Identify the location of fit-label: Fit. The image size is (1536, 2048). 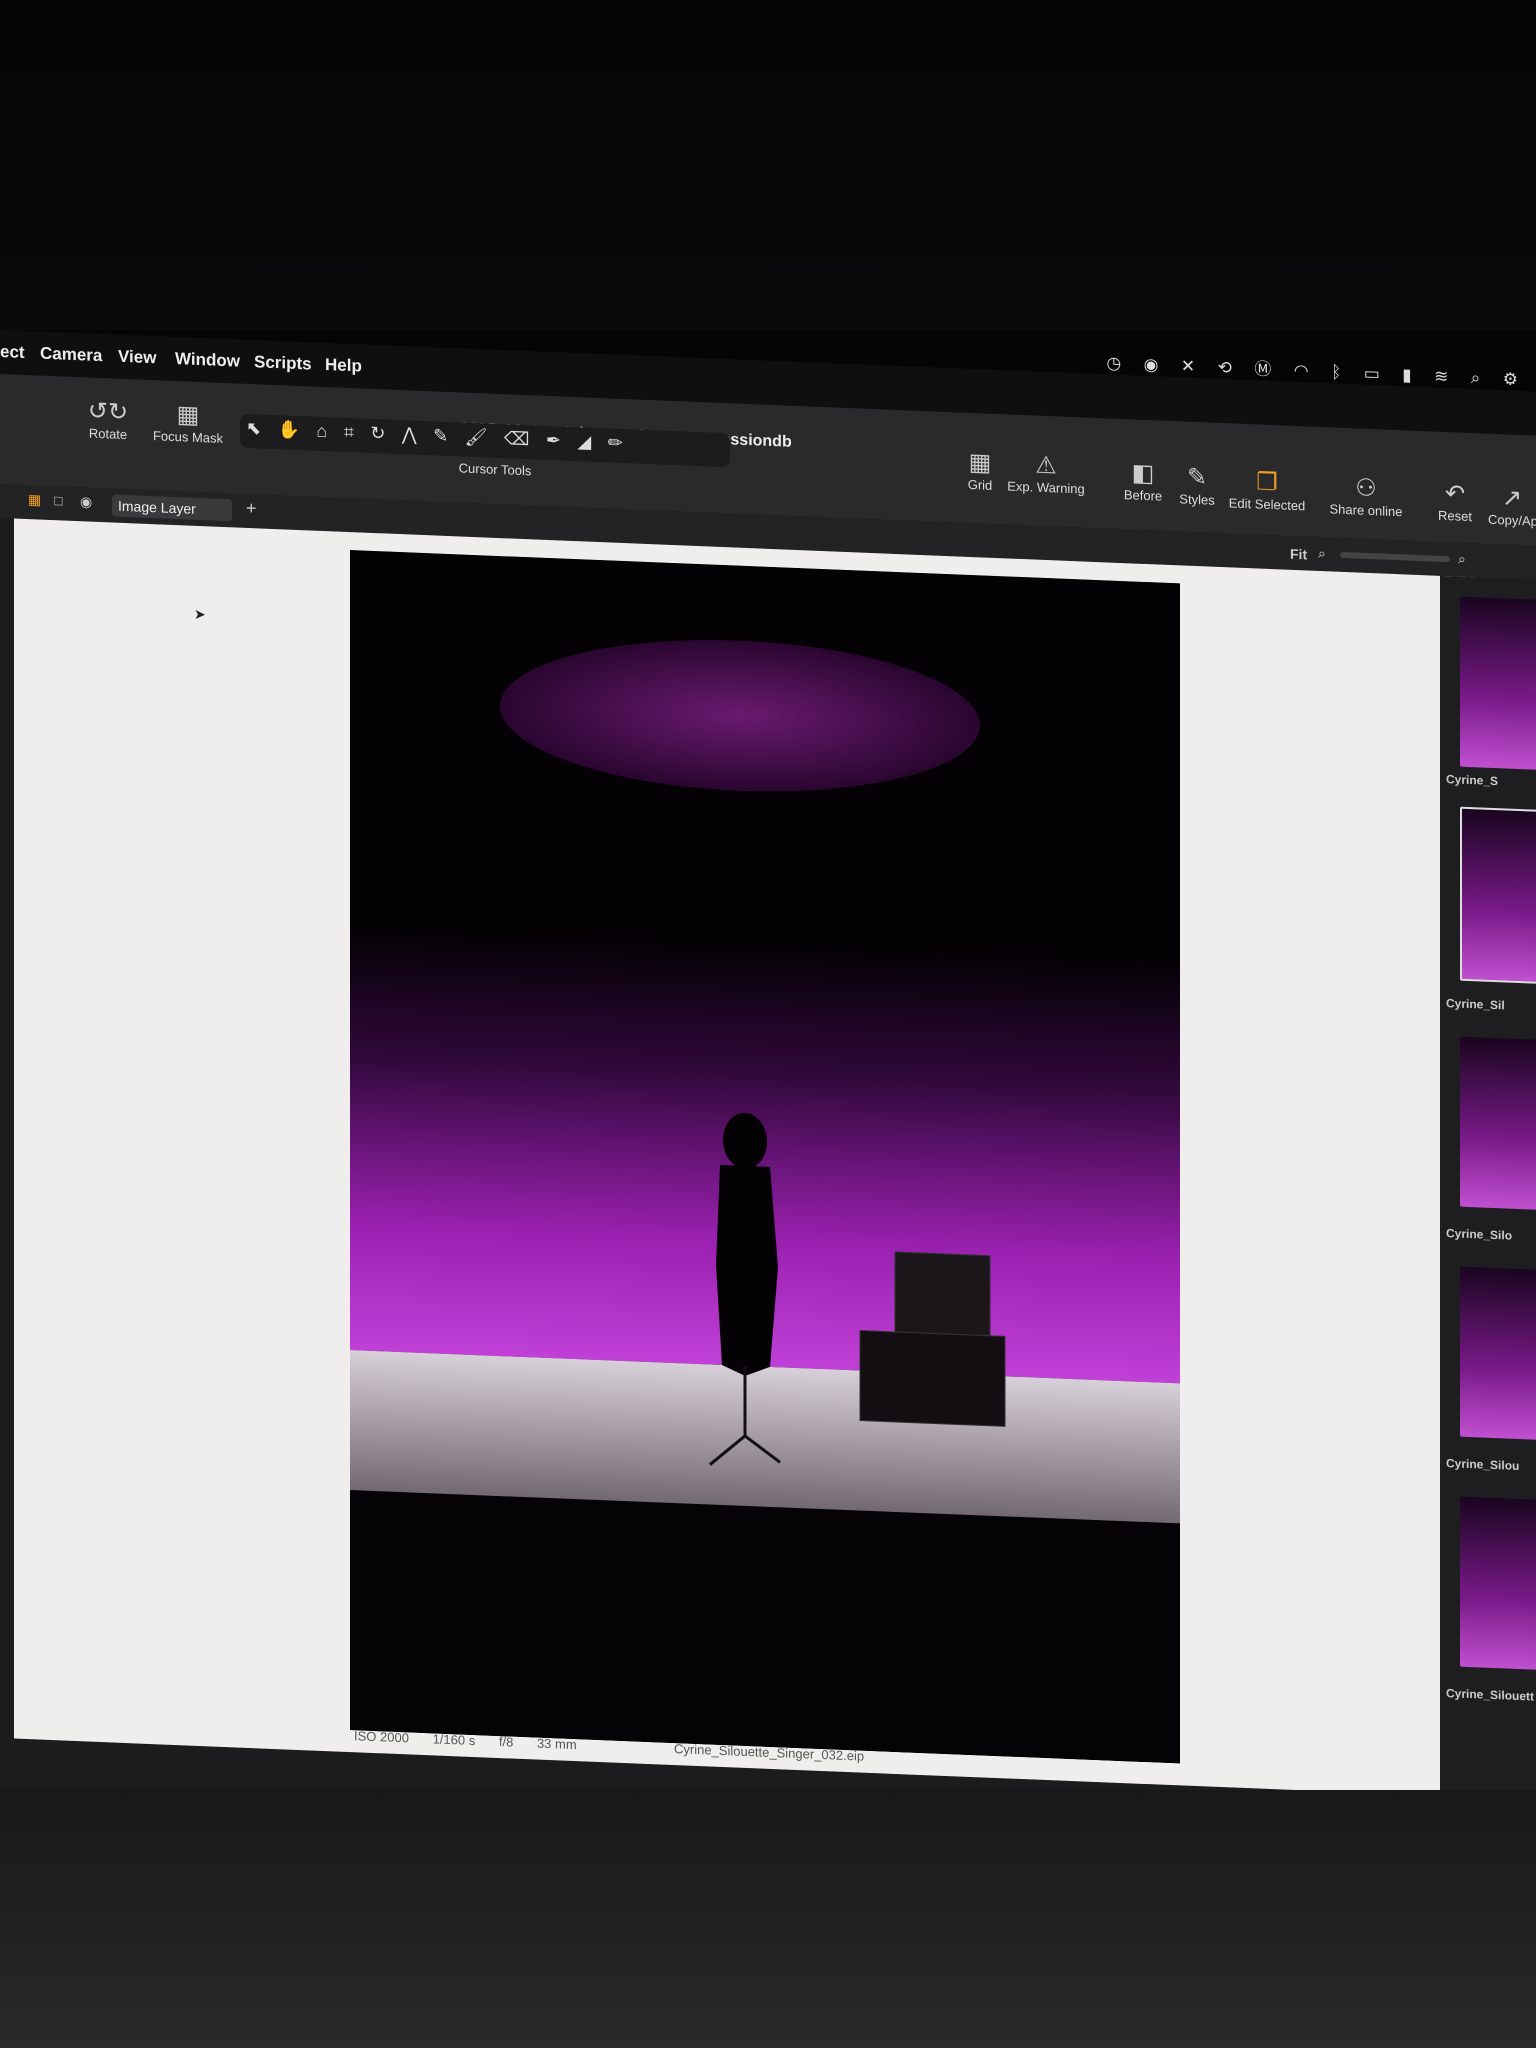
(1299, 554).